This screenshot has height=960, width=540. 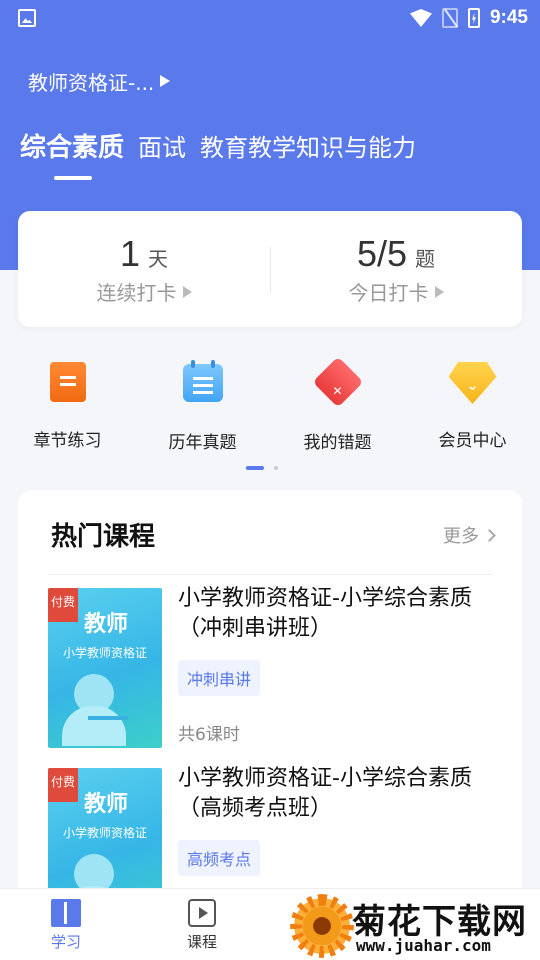 What do you see at coordinates (67, 441) in the screenshot?
I see `quick-label: 章节练习` at bounding box center [67, 441].